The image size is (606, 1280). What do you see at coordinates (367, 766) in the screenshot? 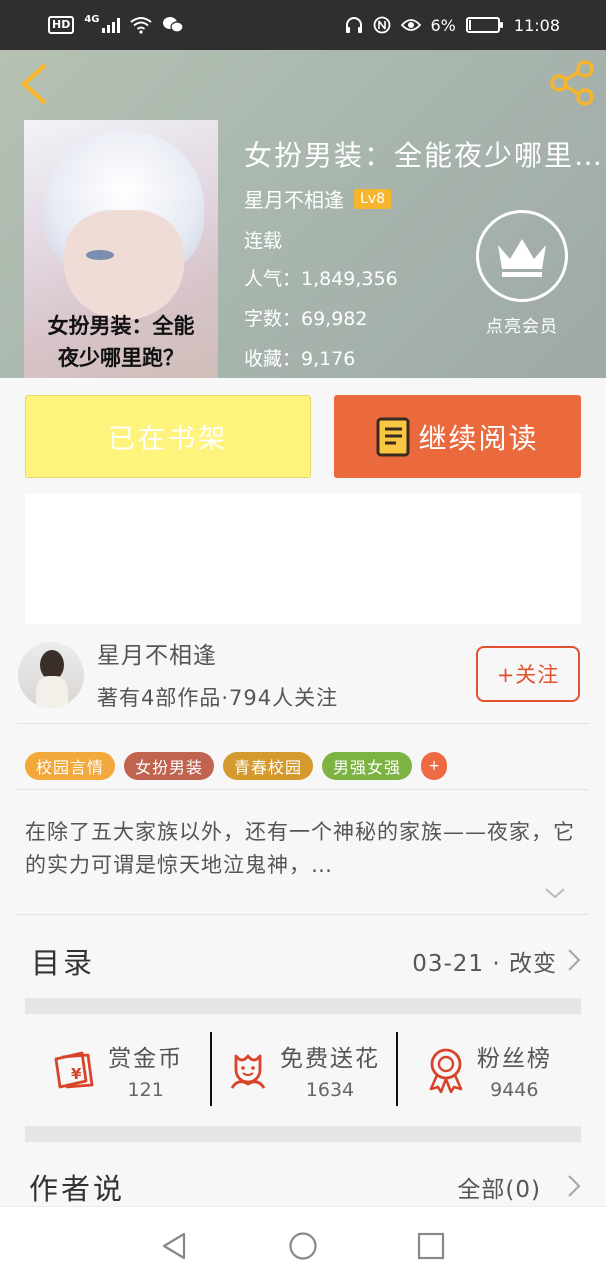
I see `tag-chip: 男强女强` at bounding box center [367, 766].